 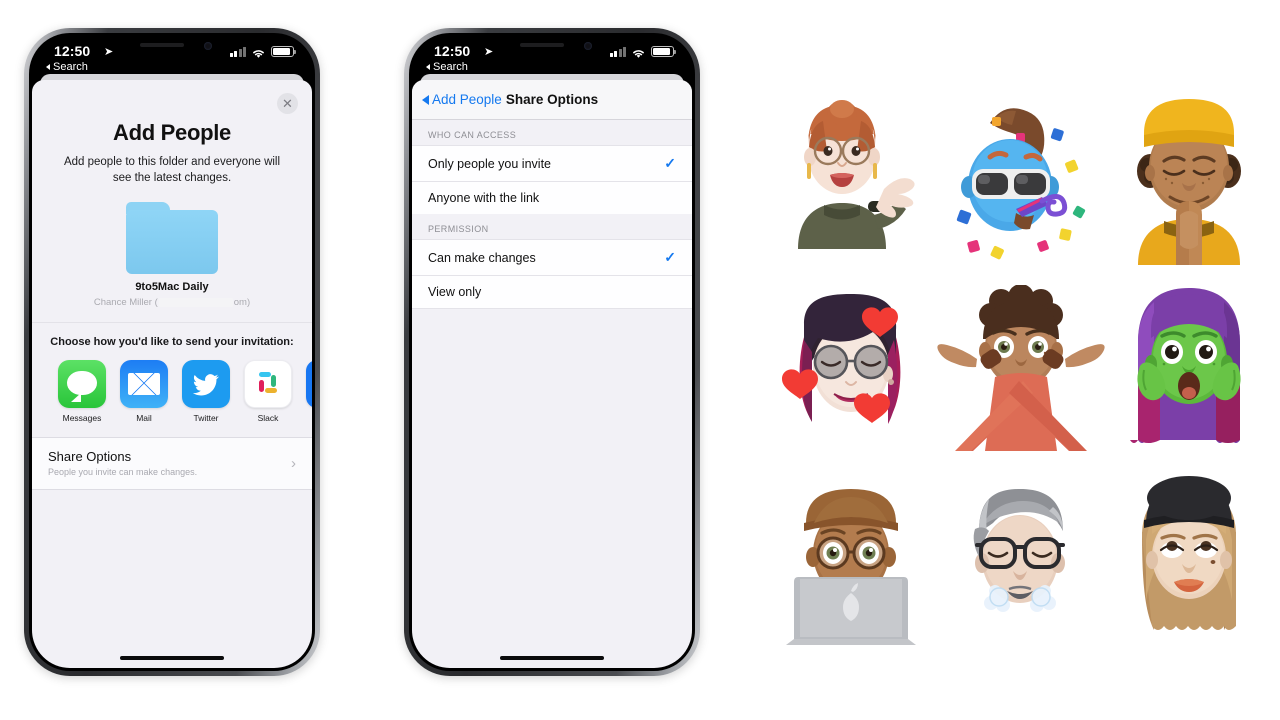 What do you see at coordinates (851, 563) in the screenshot?
I see `memoji-cap-glasses-macbook` at bounding box center [851, 563].